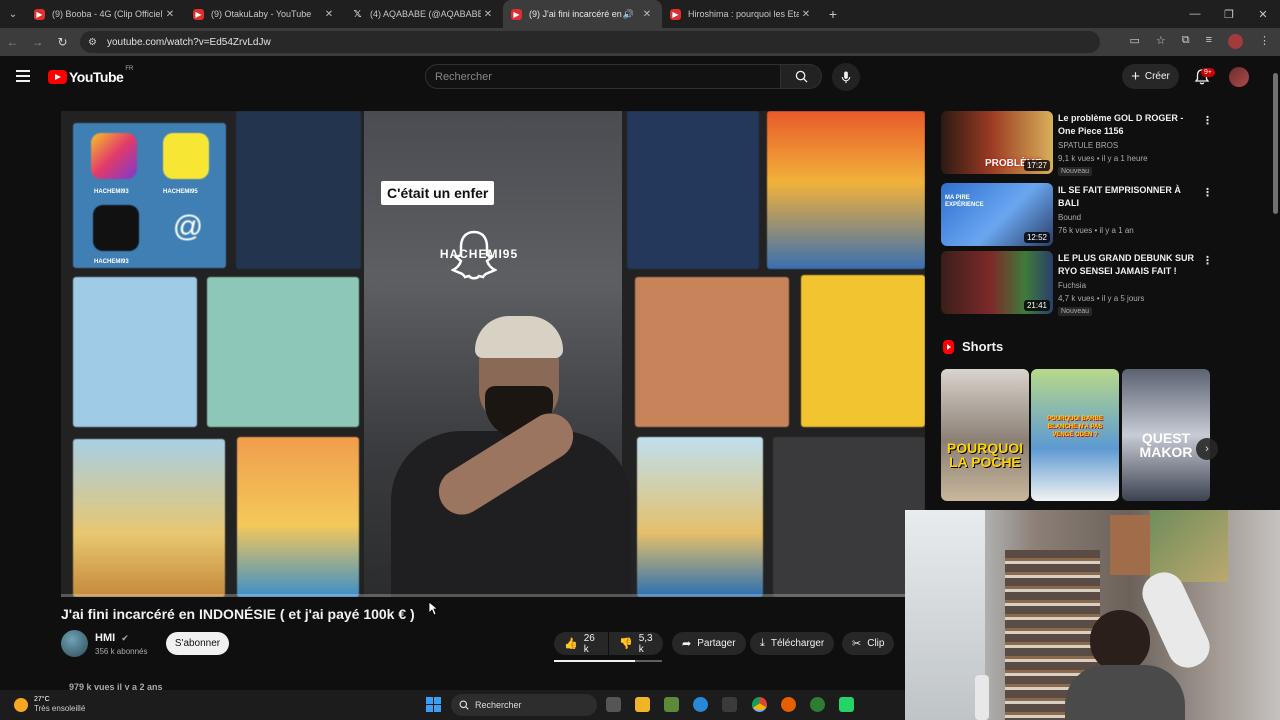 Image resolution: width=1280 pixels, height=720 pixels. Describe the element at coordinates (671, 704) in the screenshot. I see `nvidia-icon` at that location.